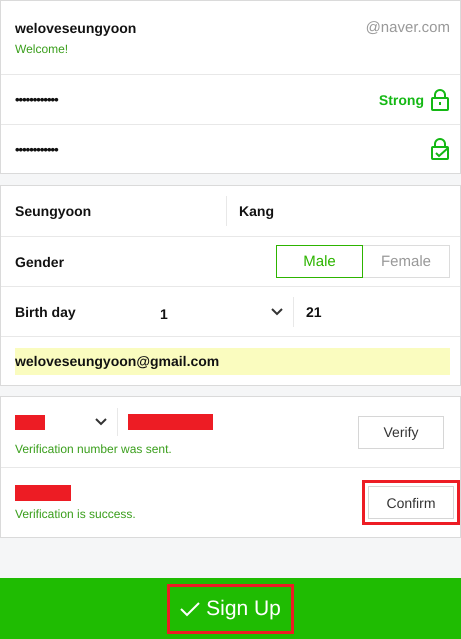 The width and height of the screenshot is (461, 639). What do you see at coordinates (401, 100) in the screenshot?
I see `password-strength: Strong` at bounding box center [401, 100].